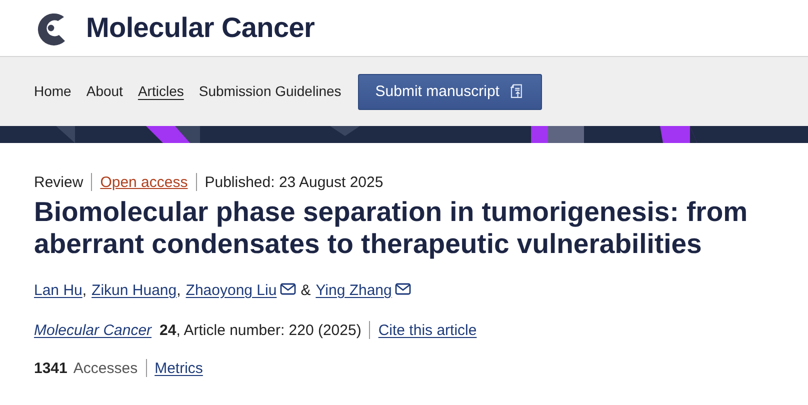 The height and width of the screenshot is (405, 808). Describe the element at coordinates (270, 91) in the screenshot. I see `nav-link: Submission Guidelines` at that location.